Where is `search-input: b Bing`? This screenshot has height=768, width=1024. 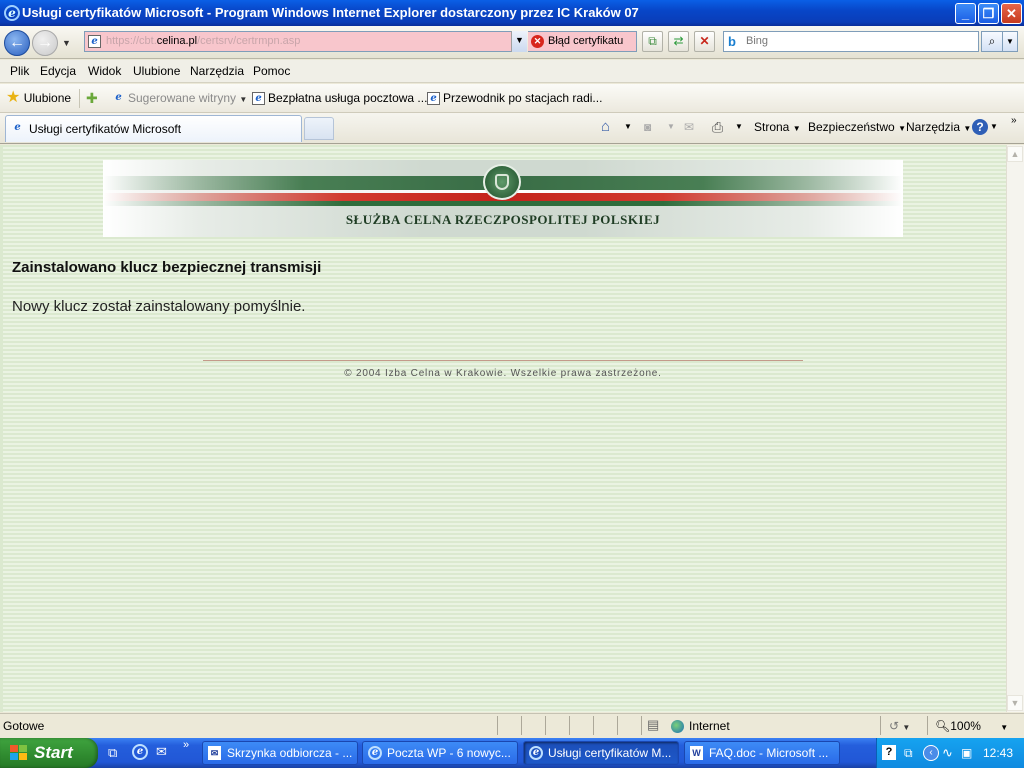 search-input: b Bing is located at coordinates (851, 41).